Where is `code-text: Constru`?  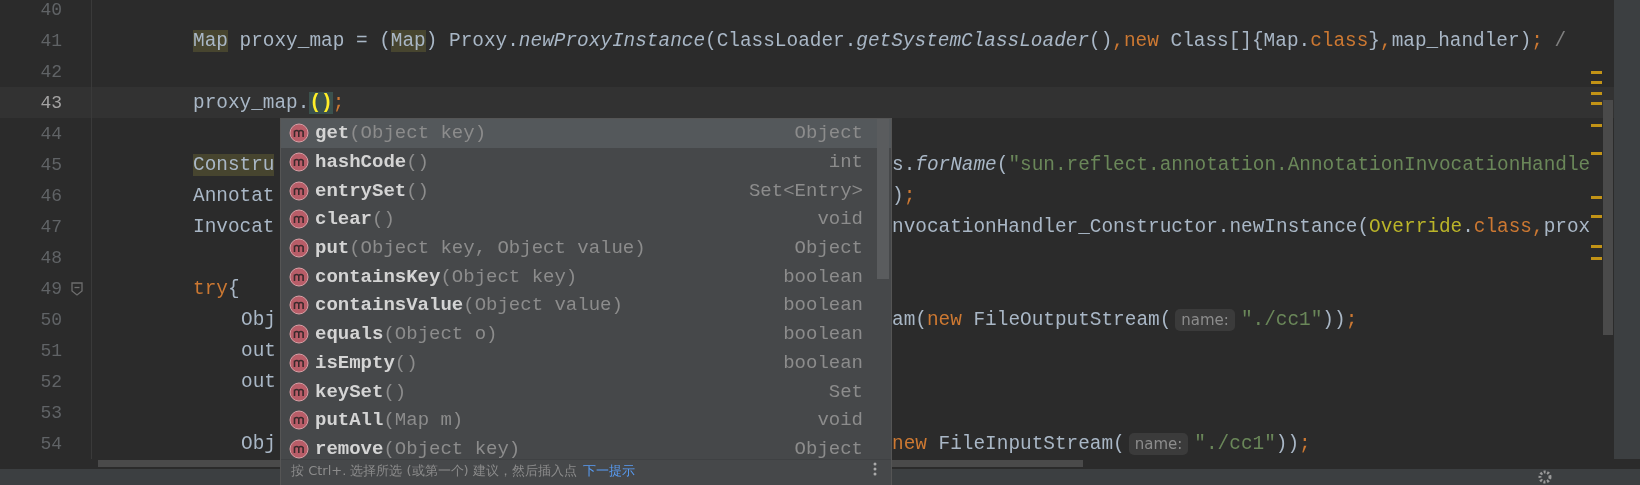
code-text: Constru is located at coordinates (234, 164).